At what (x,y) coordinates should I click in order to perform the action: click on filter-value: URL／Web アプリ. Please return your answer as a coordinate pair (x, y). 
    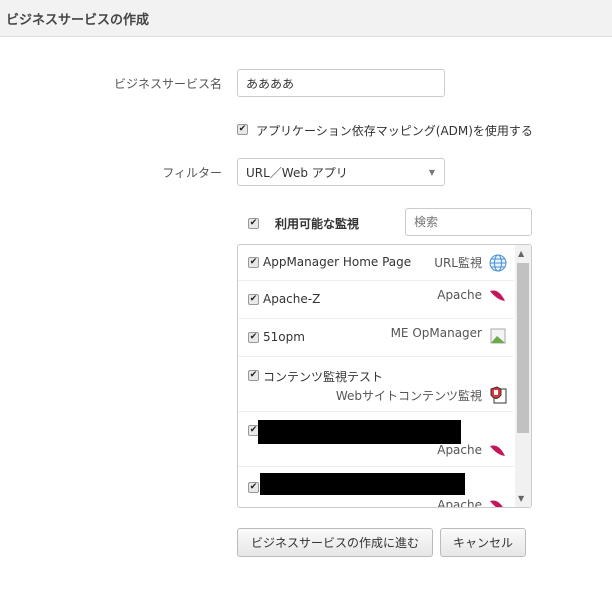
    Looking at the image, I should click on (297, 172).